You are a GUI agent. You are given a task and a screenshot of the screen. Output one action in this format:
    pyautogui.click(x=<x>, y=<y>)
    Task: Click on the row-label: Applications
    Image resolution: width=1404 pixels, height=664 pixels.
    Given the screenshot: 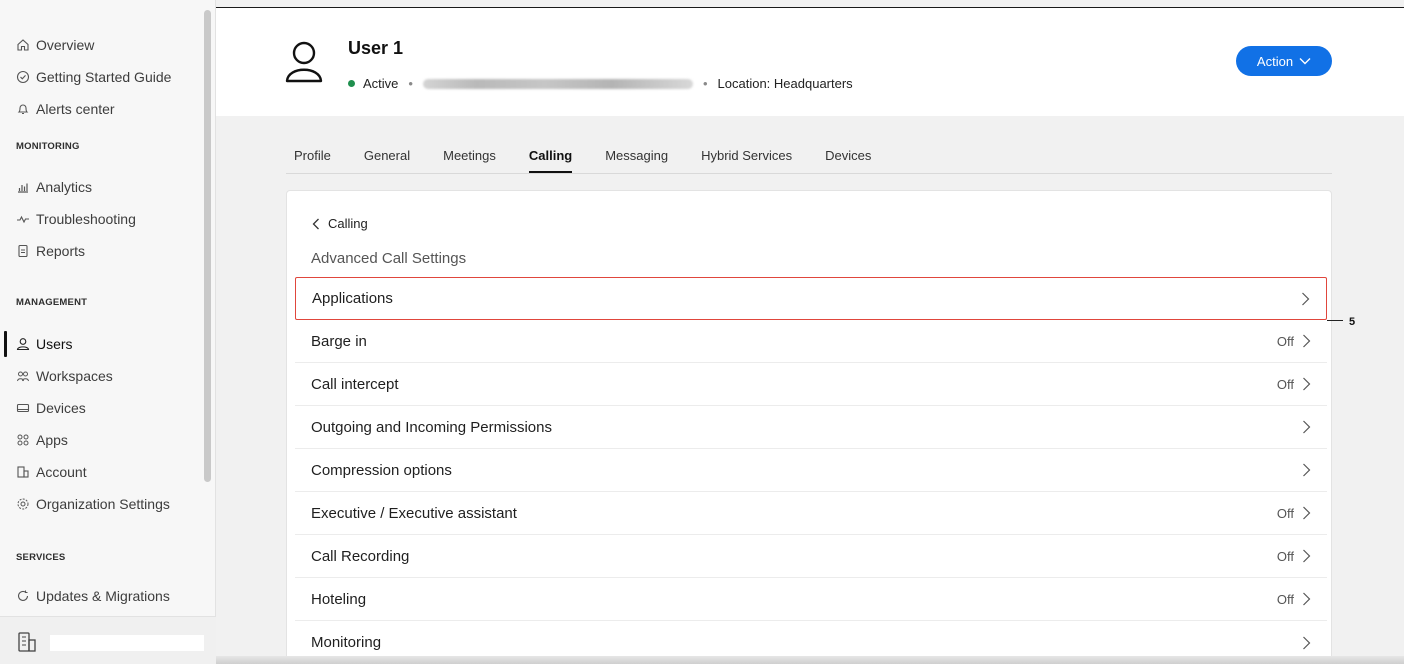 What is the action you would take?
    pyautogui.click(x=352, y=298)
    